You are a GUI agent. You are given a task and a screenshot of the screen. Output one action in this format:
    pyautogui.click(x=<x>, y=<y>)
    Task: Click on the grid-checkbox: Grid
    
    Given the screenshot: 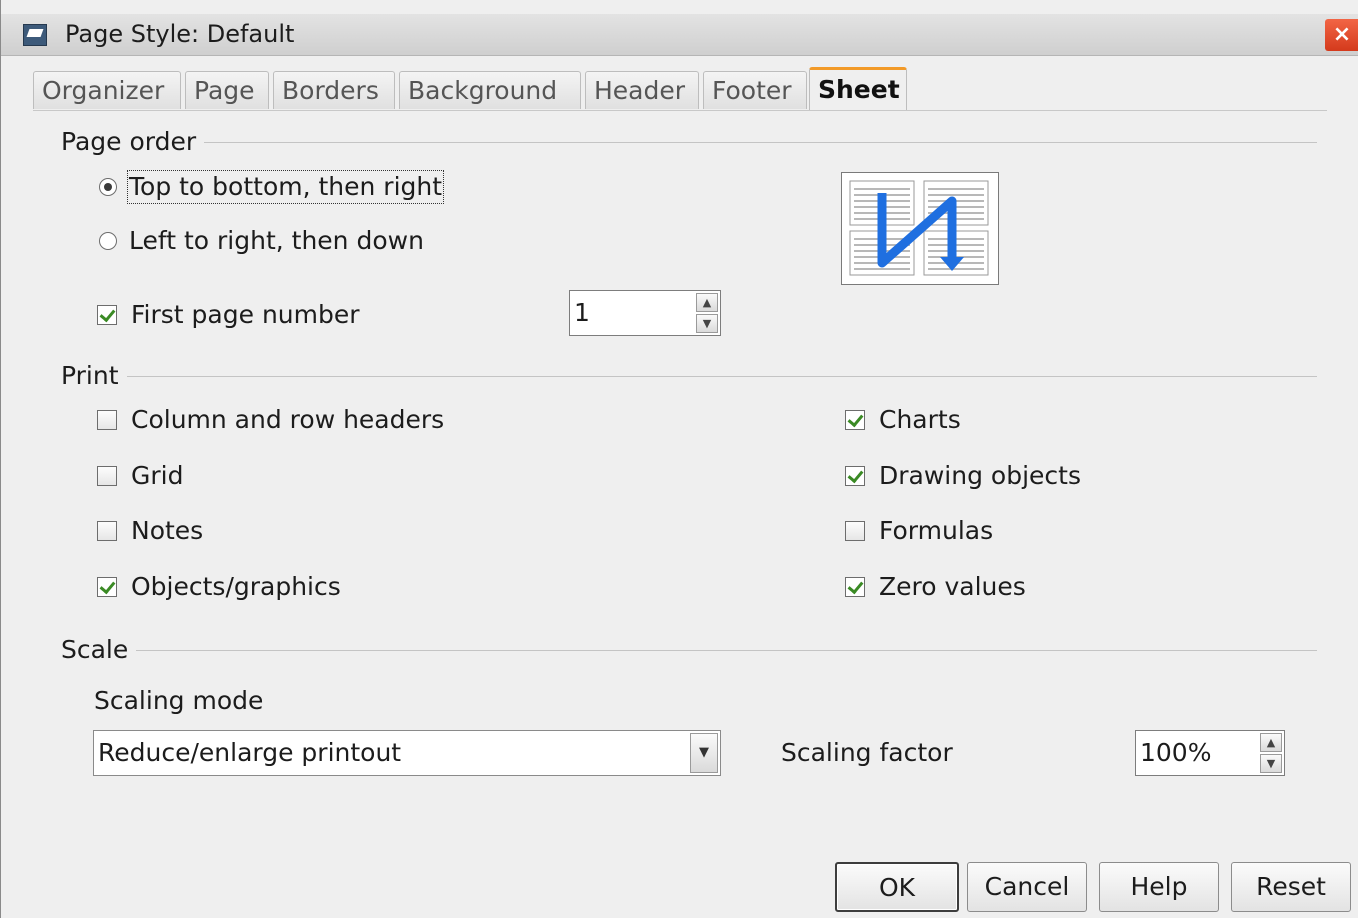 What is the action you would take?
    pyautogui.click(x=197, y=476)
    